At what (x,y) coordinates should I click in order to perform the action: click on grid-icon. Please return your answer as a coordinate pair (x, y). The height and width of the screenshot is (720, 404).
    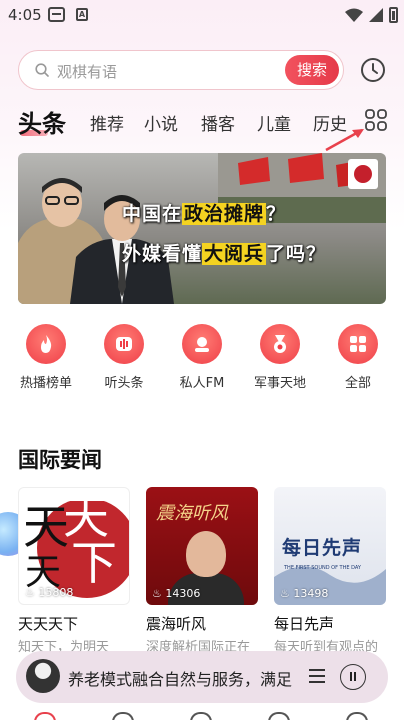
    Looking at the image, I should click on (358, 344).